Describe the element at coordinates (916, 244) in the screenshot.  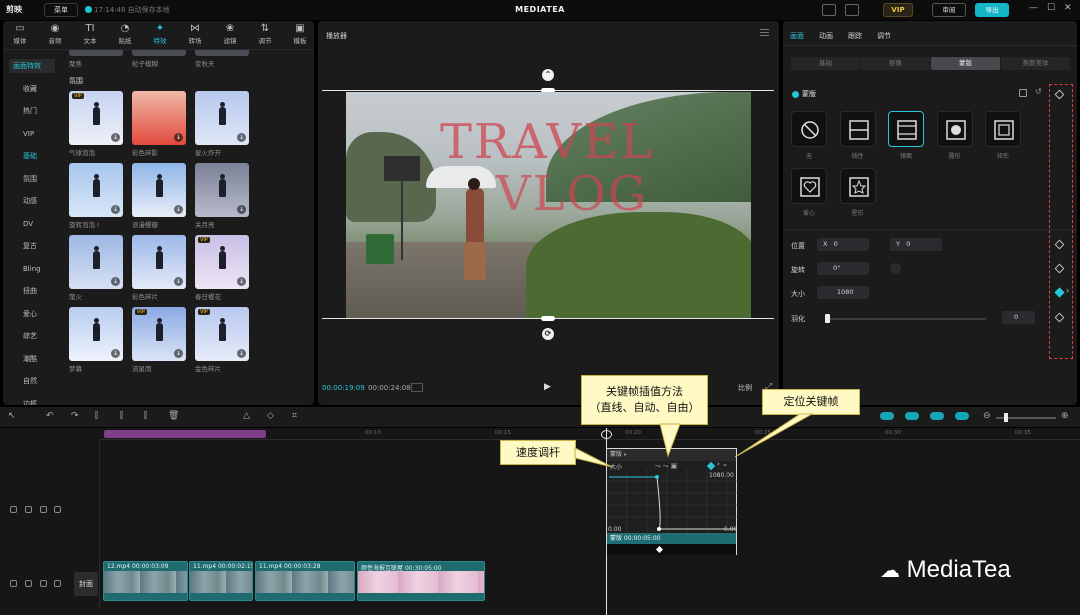
I see `position-y-input: Y 0` at that location.